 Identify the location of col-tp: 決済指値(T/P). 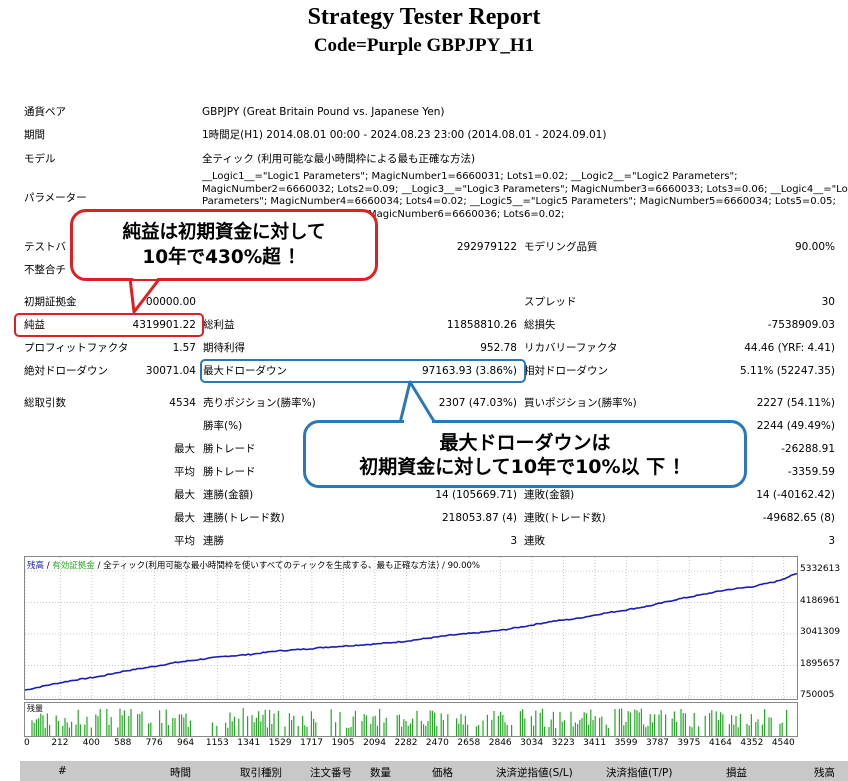
(639, 773).